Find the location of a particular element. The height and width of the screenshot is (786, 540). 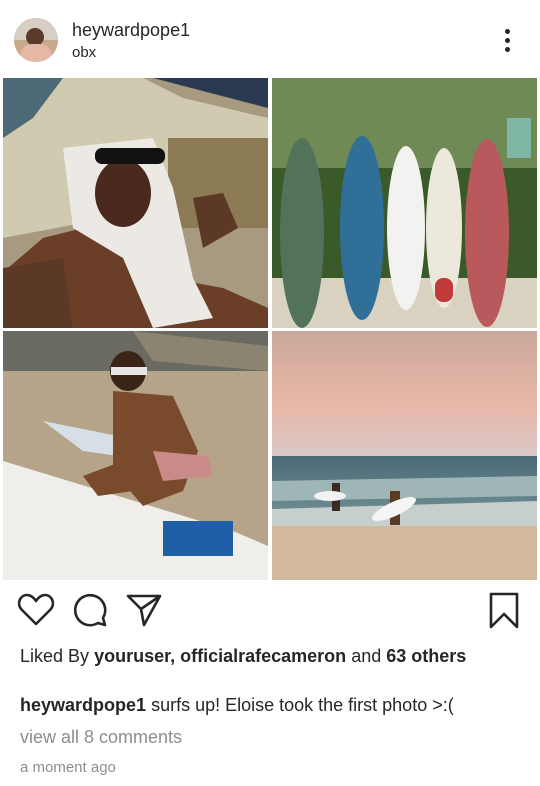

view-comments-link: view all 8 comments is located at coordinates (101, 737).